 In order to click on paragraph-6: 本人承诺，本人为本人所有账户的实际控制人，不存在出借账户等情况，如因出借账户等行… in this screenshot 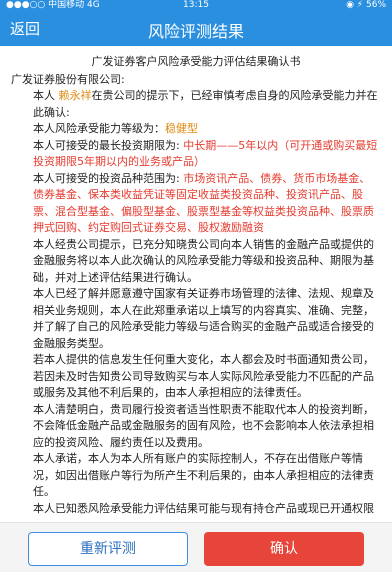, I will do `click(203, 475)`.